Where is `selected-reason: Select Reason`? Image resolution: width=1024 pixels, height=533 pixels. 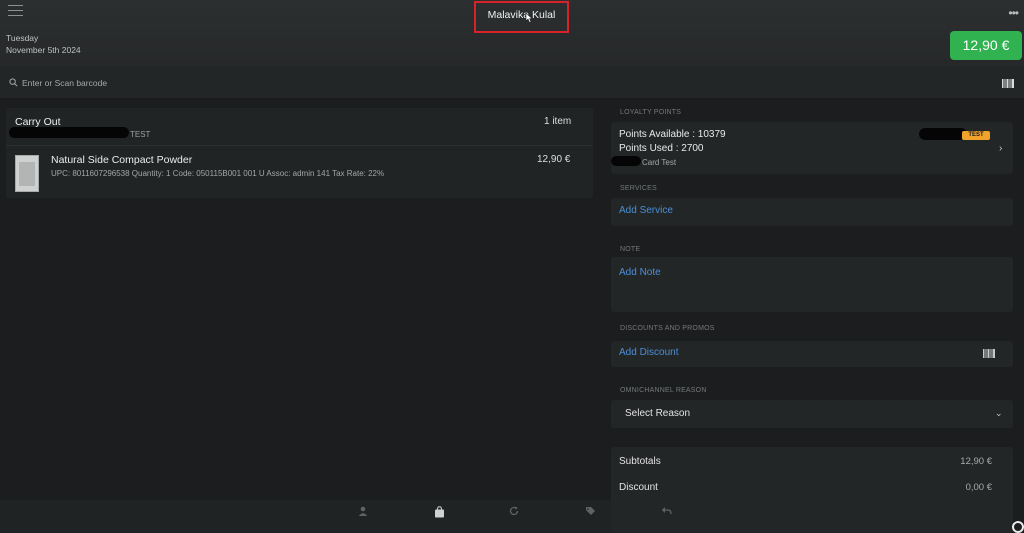 selected-reason: Select Reason is located at coordinates (658, 413).